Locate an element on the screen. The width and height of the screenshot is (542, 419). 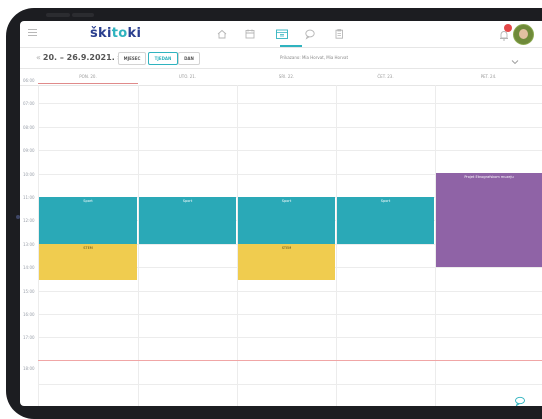
view-week-button: TJEDAN is located at coordinates (163, 58).